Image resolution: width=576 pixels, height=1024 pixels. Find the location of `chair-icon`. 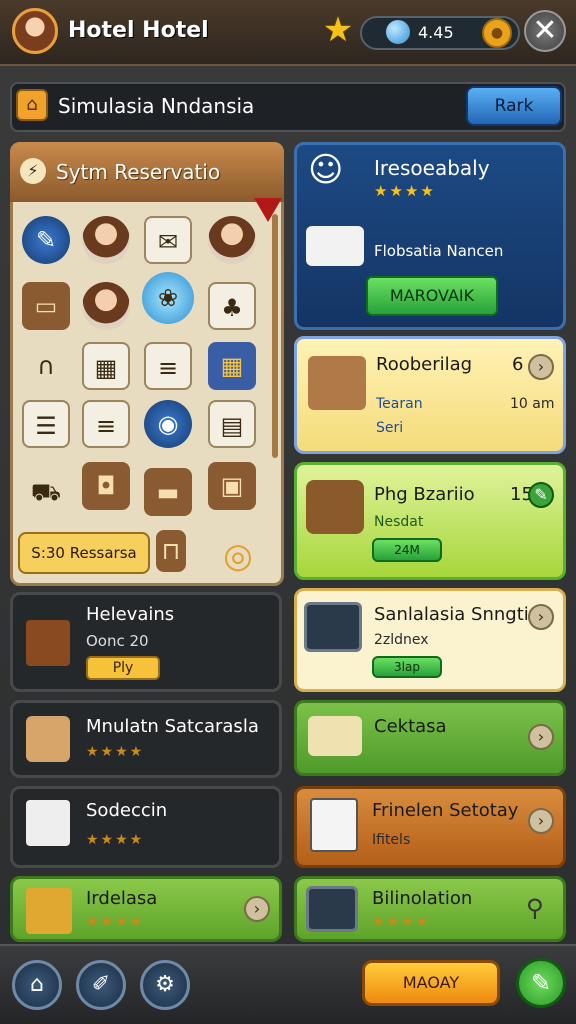

chair-icon is located at coordinates (48, 739).